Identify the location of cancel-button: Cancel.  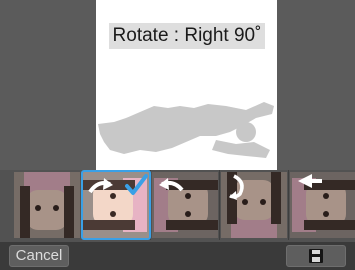
(39, 256).